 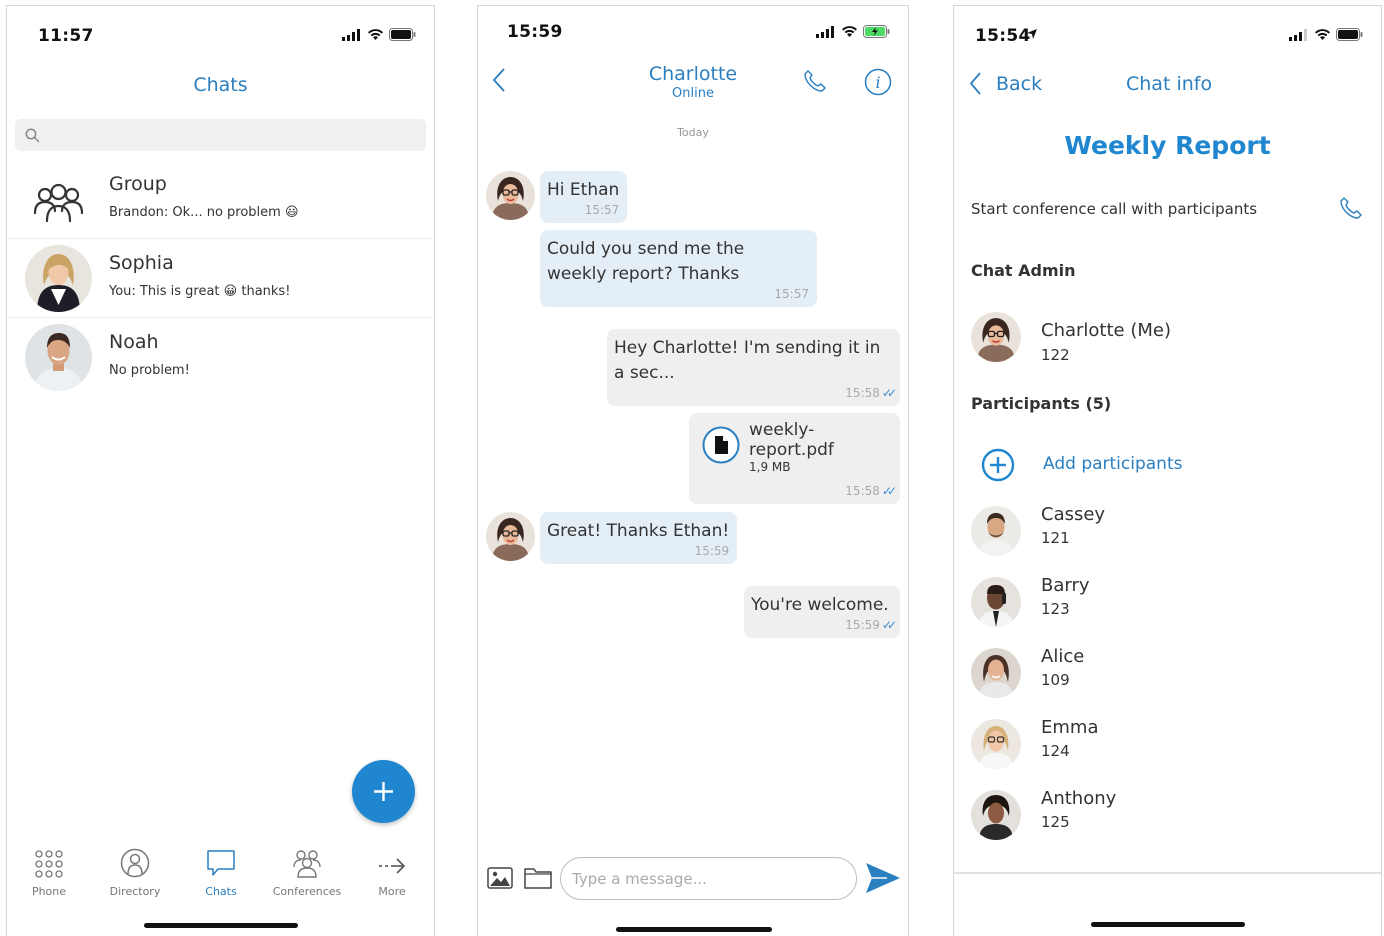 I want to click on tab-chats: Chats, so click(x=221, y=871).